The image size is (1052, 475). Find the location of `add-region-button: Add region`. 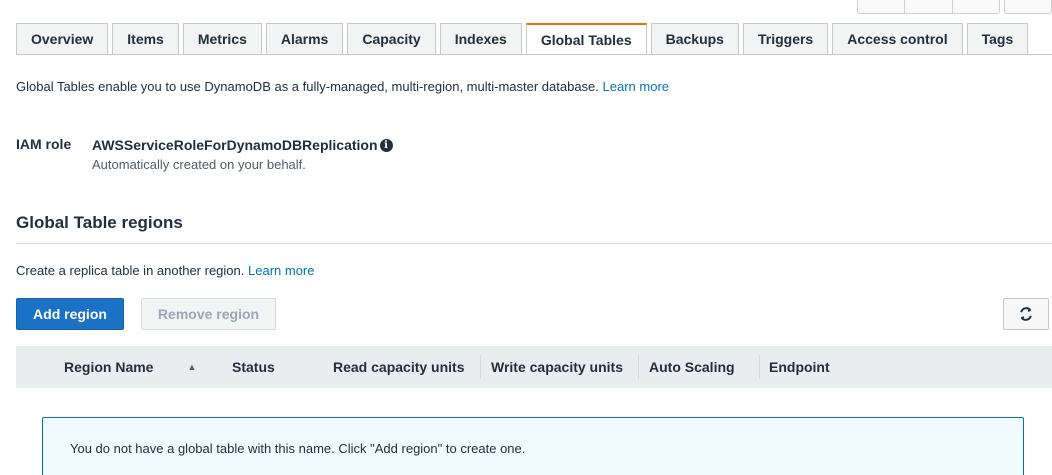

add-region-button: Add region is located at coordinates (70, 314).